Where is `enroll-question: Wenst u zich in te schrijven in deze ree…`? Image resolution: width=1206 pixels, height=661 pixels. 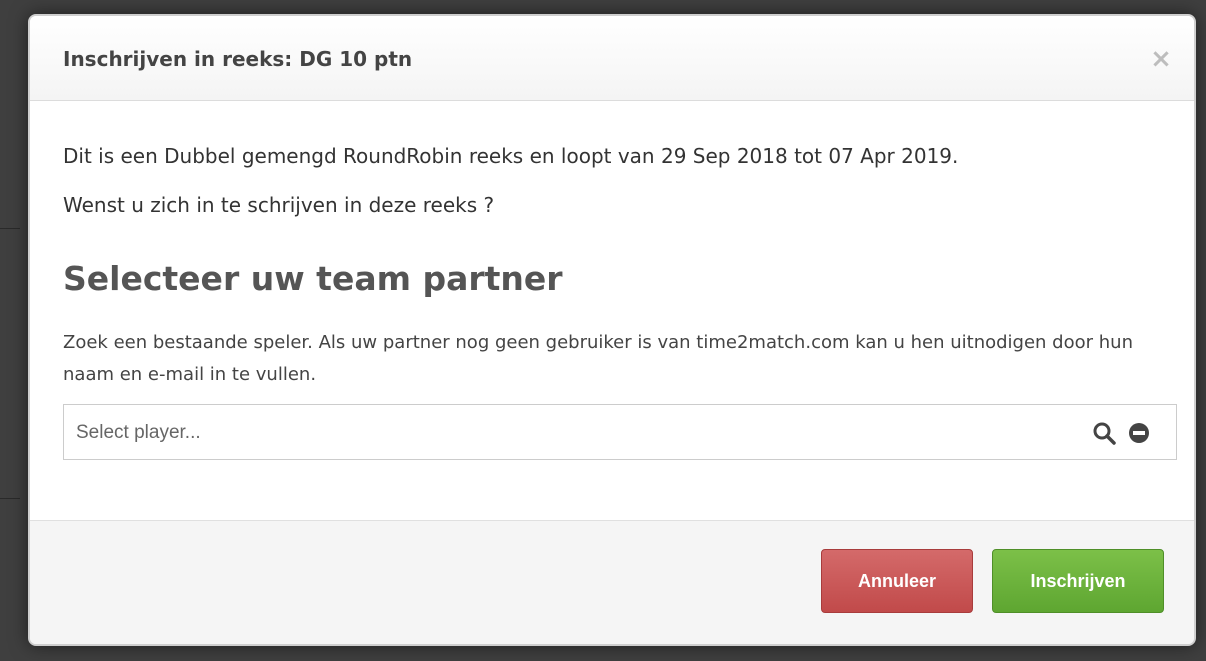 enroll-question: Wenst u zich in te schrijven in deze ree… is located at coordinates (279, 205).